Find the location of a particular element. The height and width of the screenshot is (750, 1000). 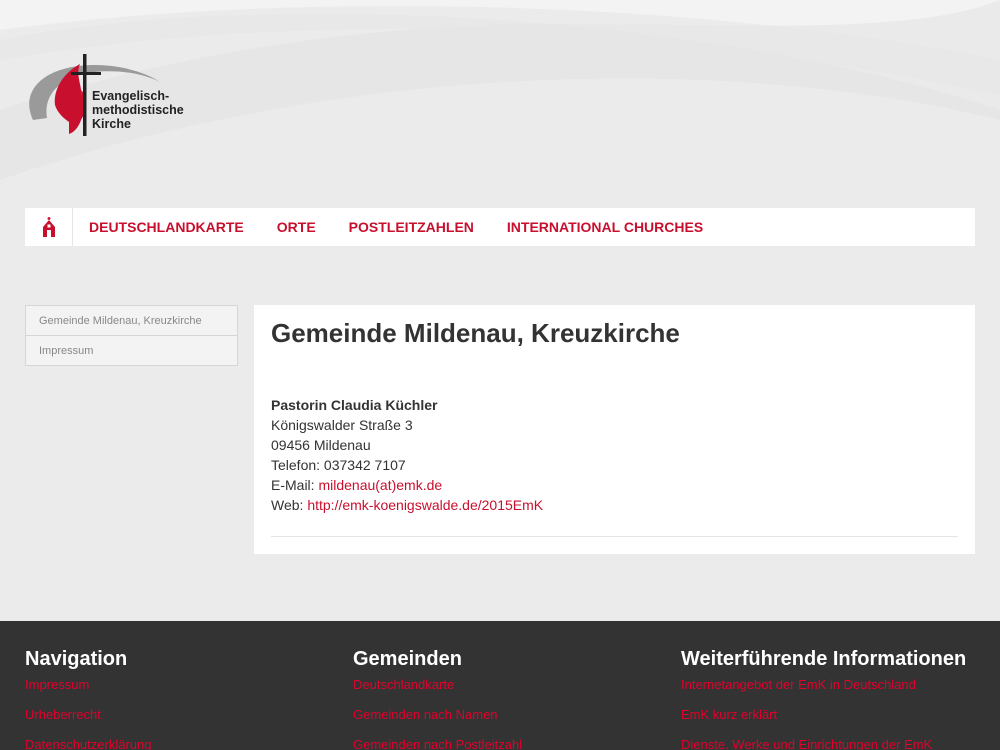

footer-link-deutschlandkarte: Deutschlandkarte is located at coordinates (437, 684).